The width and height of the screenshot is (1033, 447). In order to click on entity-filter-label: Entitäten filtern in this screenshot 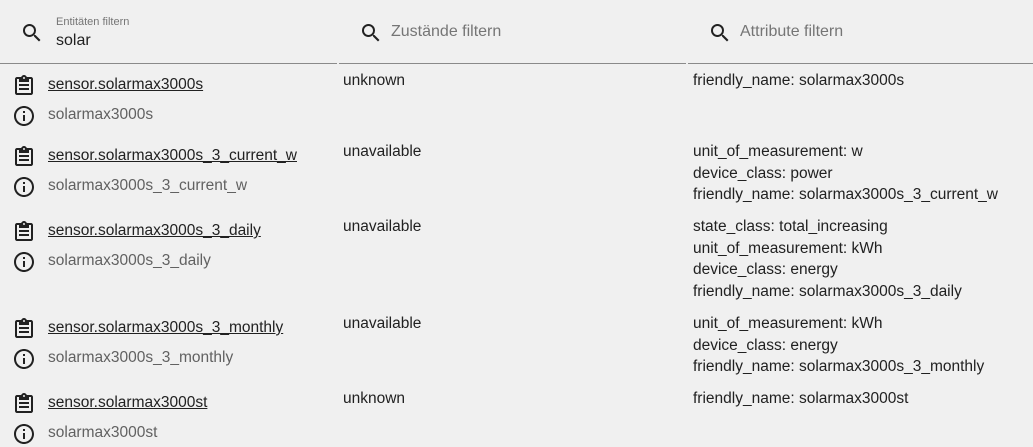, I will do `click(93, 22)`.